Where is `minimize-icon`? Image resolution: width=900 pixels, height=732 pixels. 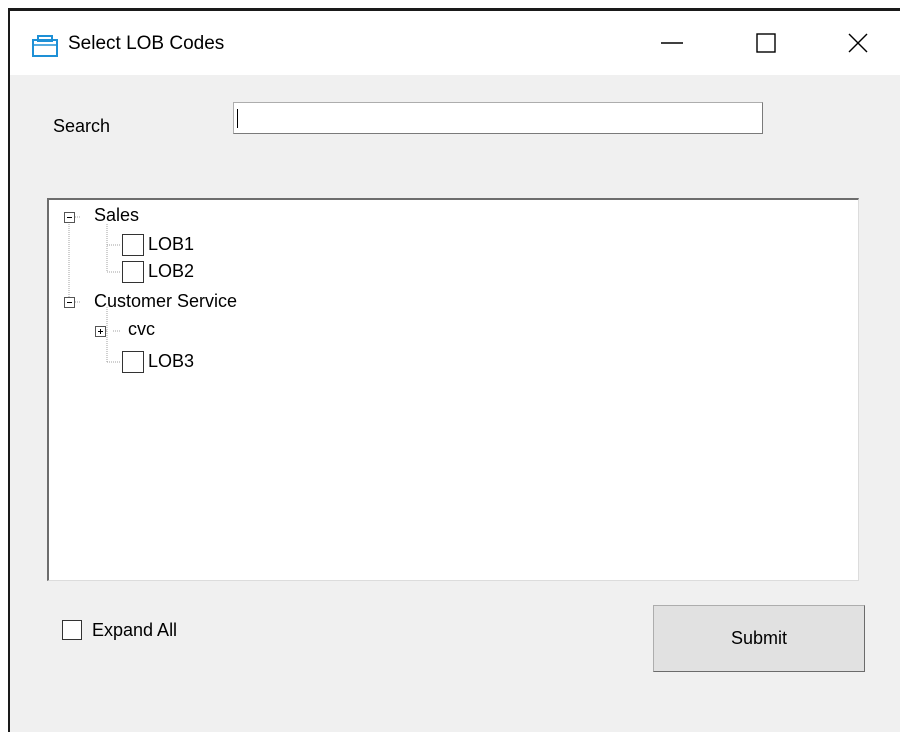 minimize-icon is located at coordinates (672, 43).